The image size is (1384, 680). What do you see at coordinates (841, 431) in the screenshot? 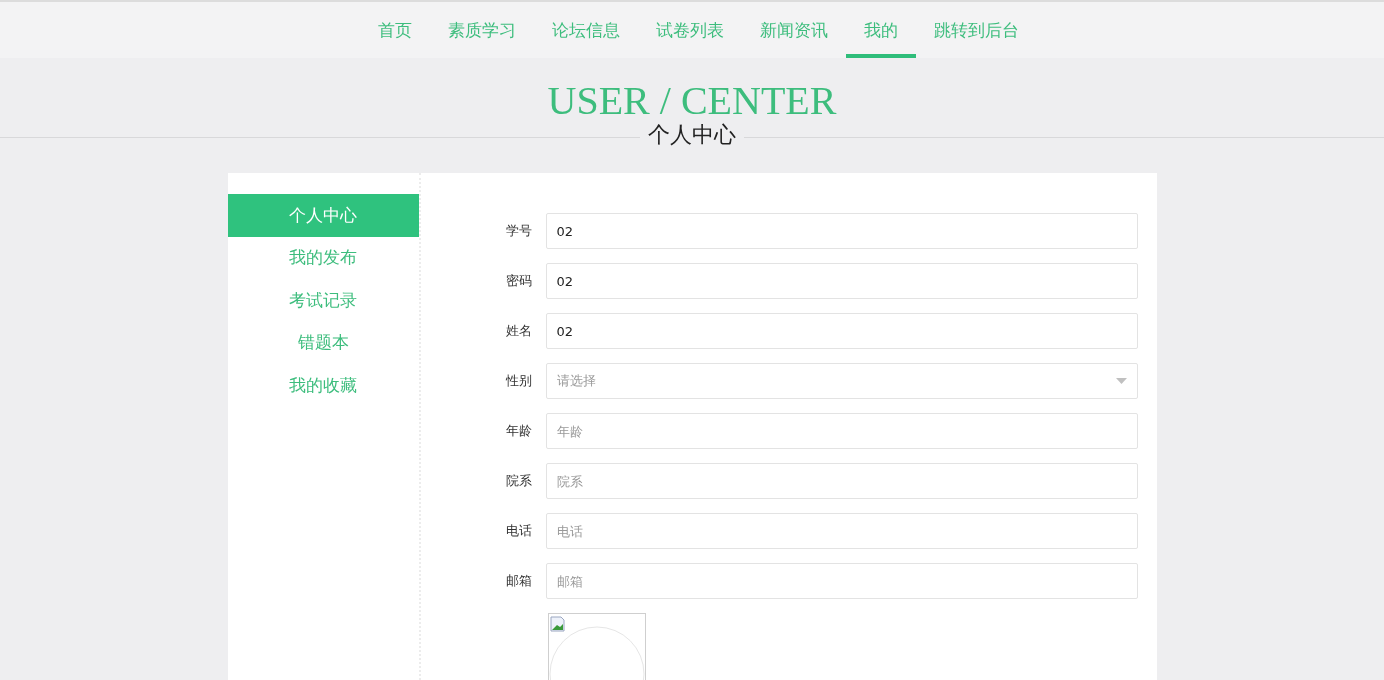
I see `input-field: 年龄` at bounding box center [841, 431].